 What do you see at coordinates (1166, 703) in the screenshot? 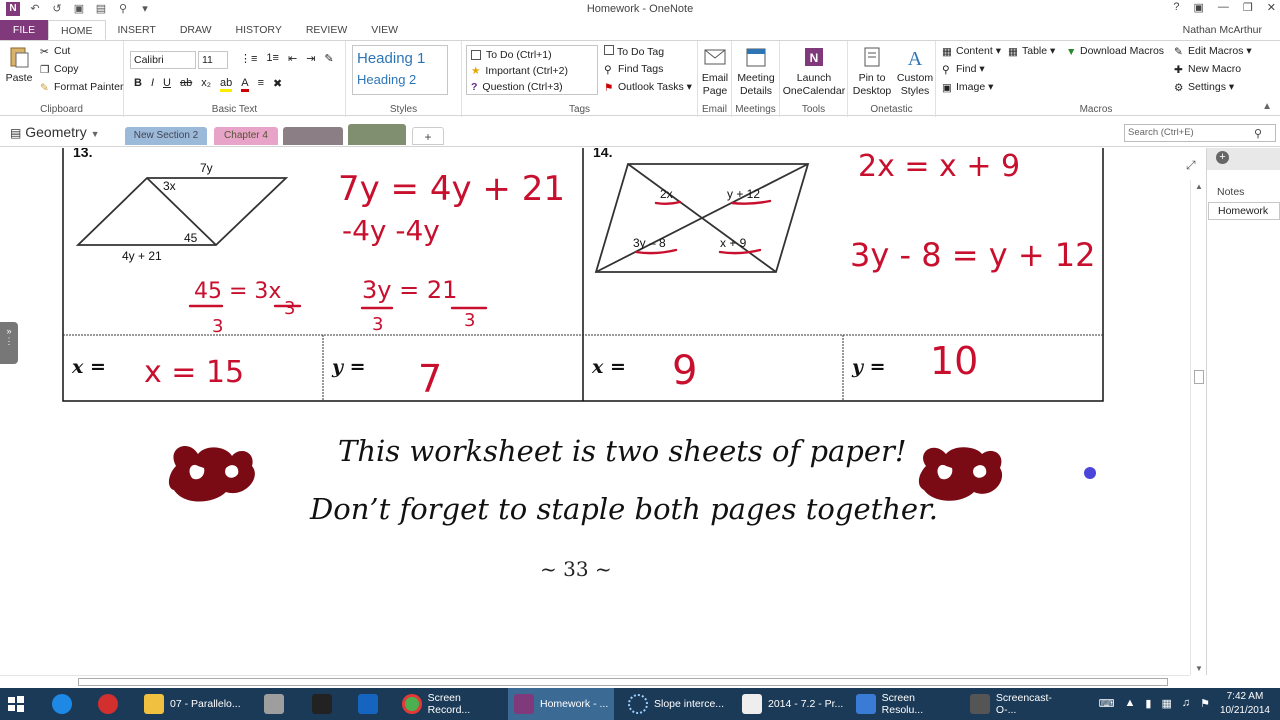
I see `network-icon: ▦` at bounding box center [1166, 703].